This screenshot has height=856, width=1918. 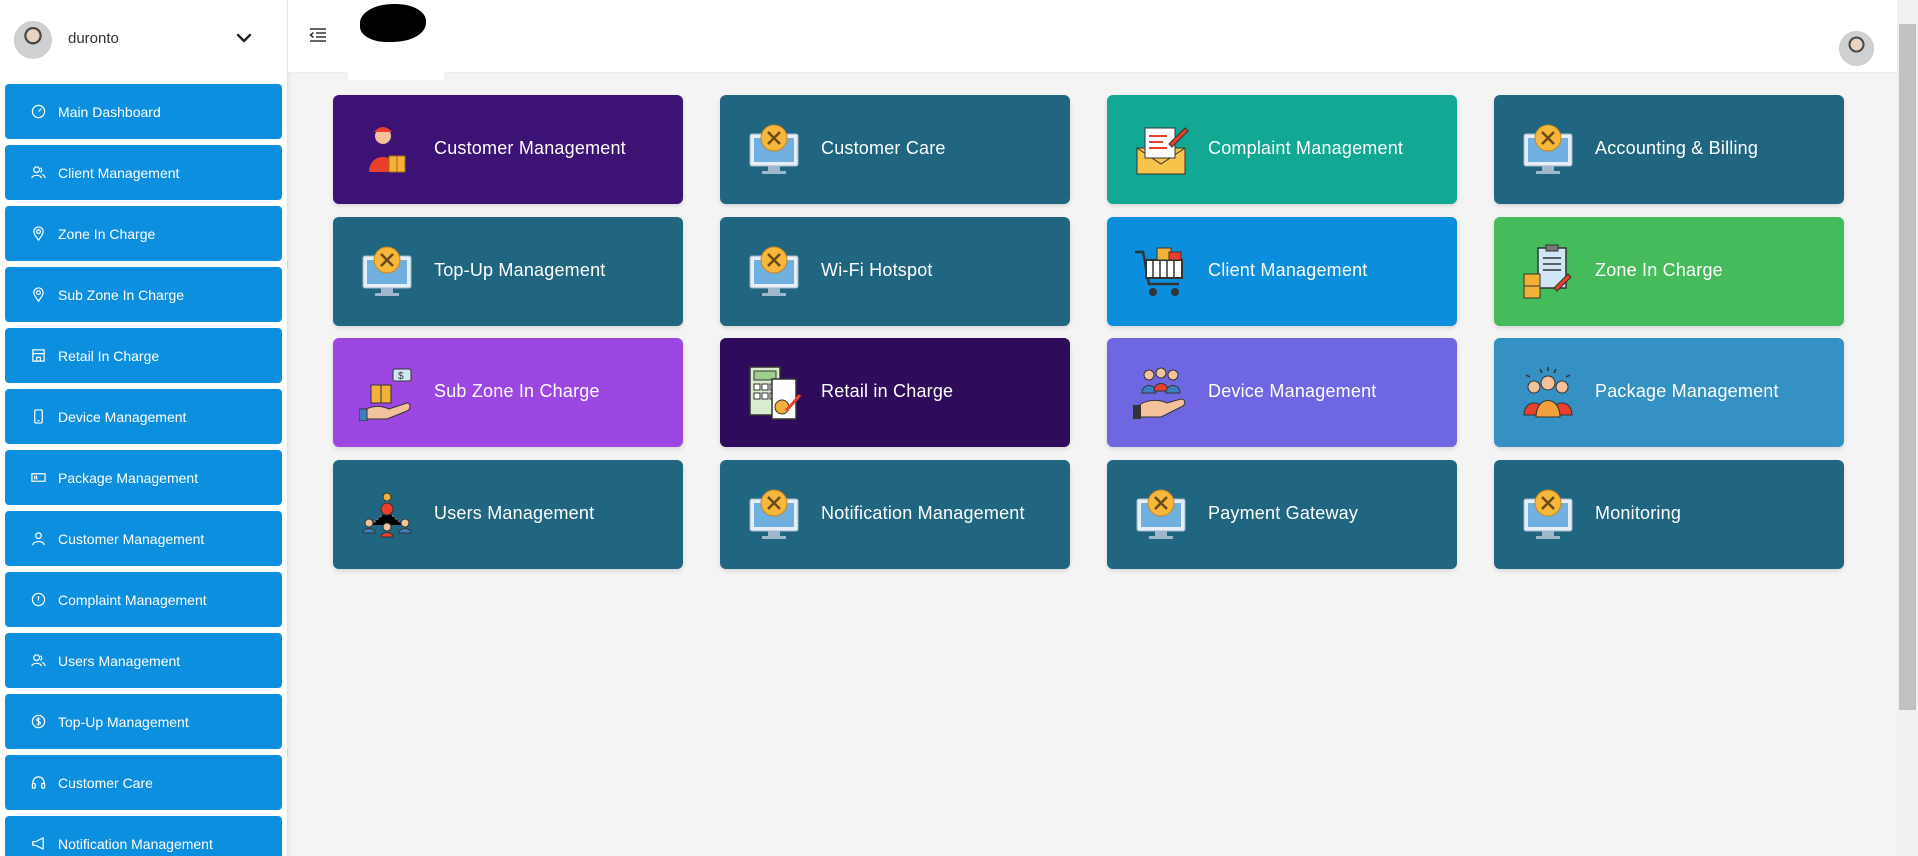 What do you see at coordinates (530, 148) in the screenshot?
I see `card-label: Customer Management` at bounding box center [530, 148].